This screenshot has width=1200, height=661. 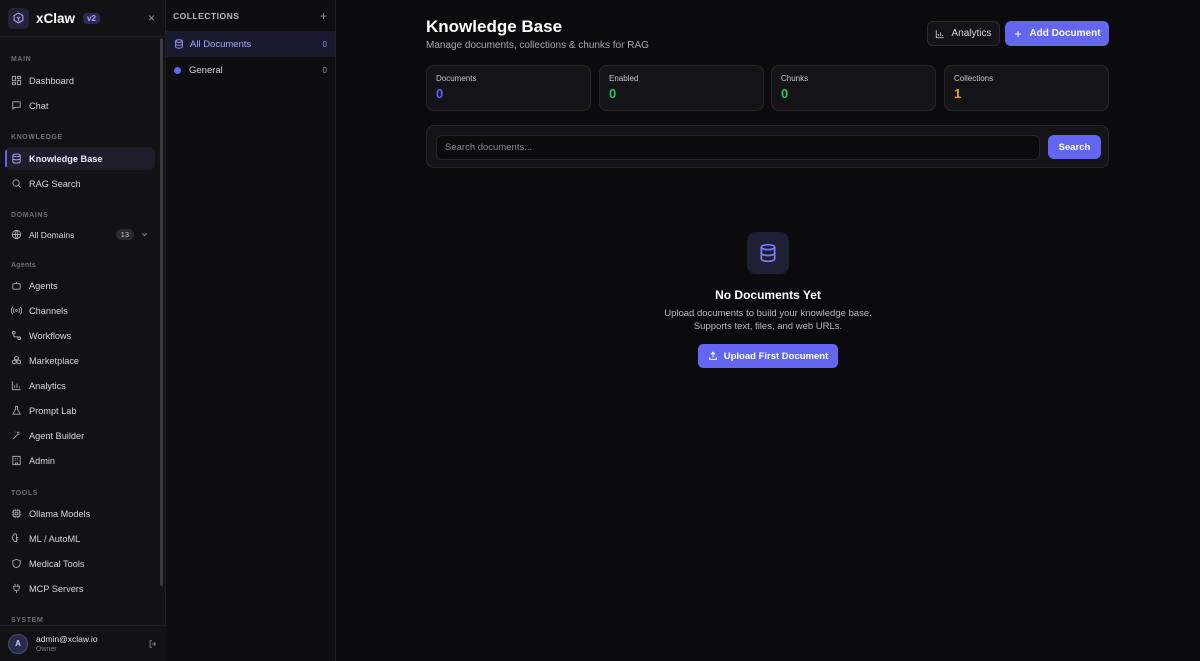 What do you see at coordinates (153, 644) in the screenshot?
I see `logout-icon` at bounding box center [153, 644].